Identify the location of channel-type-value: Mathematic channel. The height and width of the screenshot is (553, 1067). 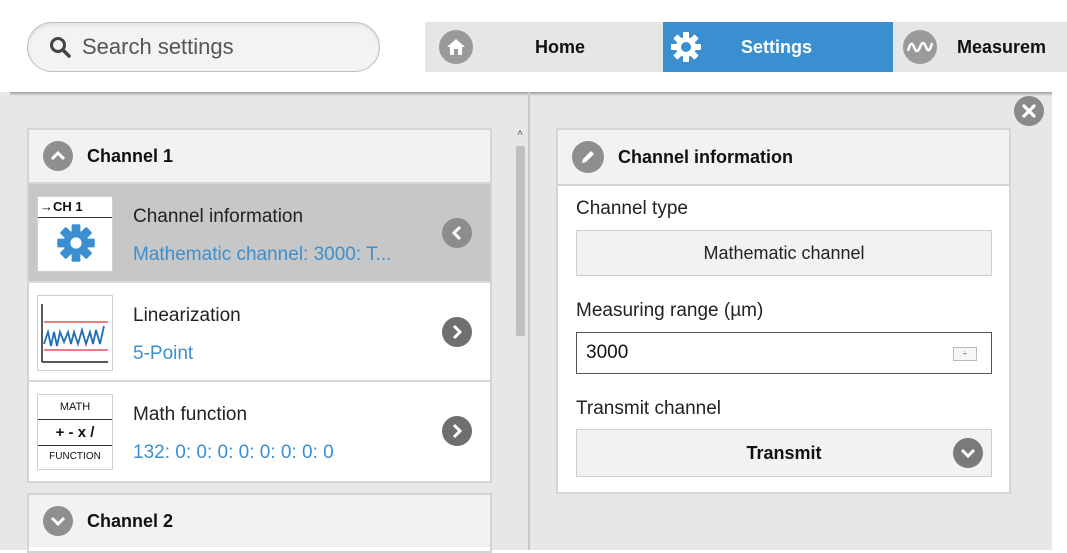
(784, 253).